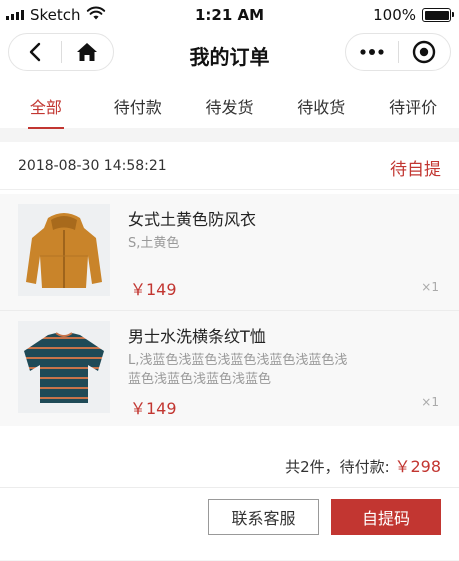 The width and height of the screenshot is (459, 561). I want to click on more-dots-icon, so click(372, 52).